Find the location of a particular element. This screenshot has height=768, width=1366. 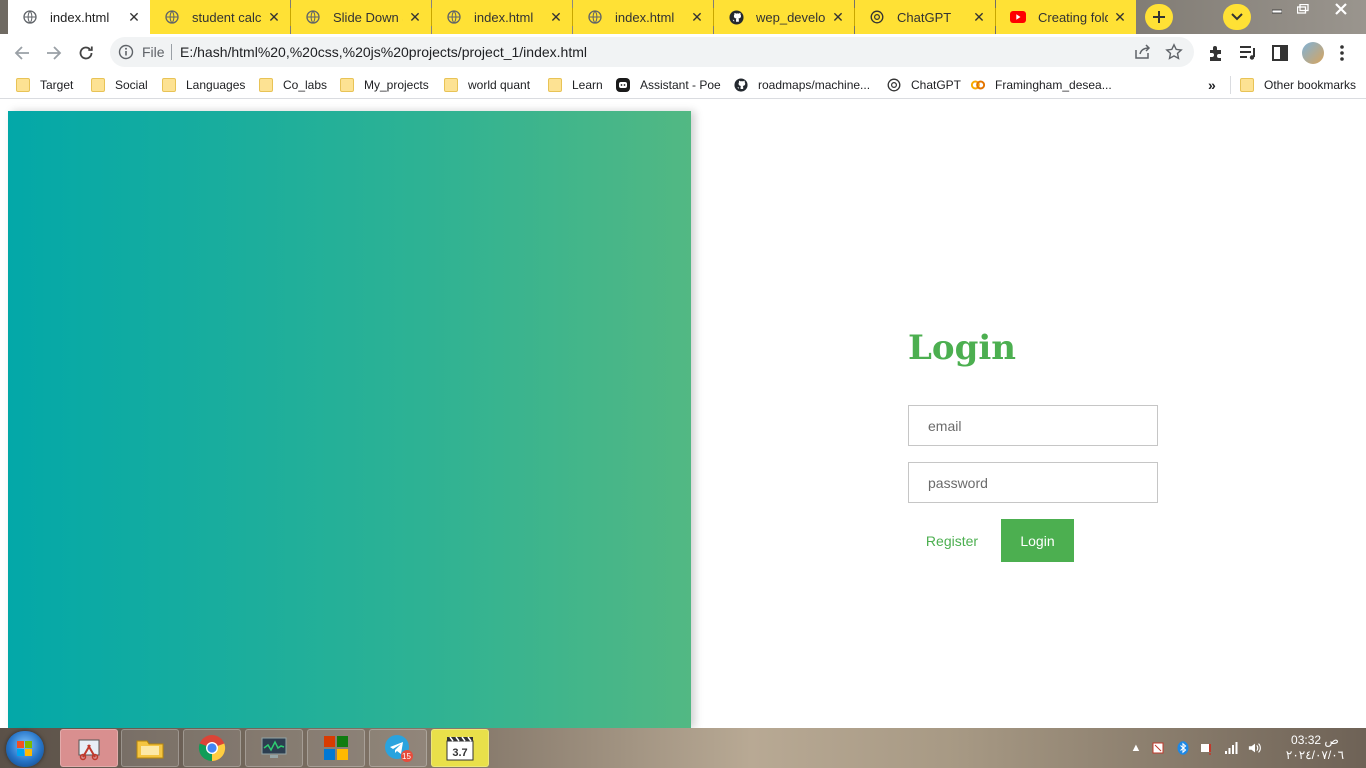

task-manager-icon is located at coordinates (274, 747).